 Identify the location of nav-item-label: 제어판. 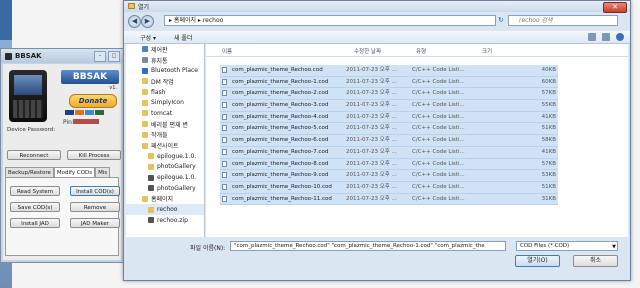
(159, 50).